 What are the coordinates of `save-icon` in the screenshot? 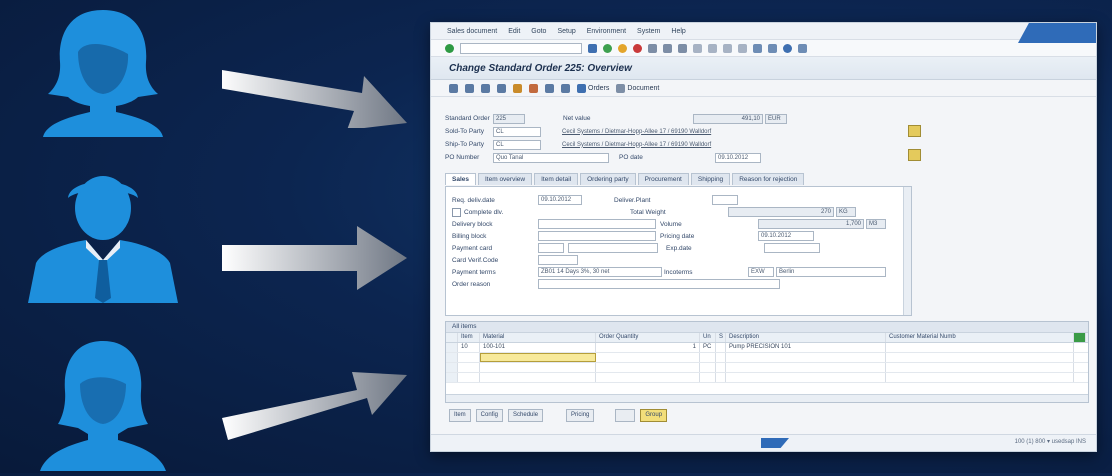 It's located at (592, 48).